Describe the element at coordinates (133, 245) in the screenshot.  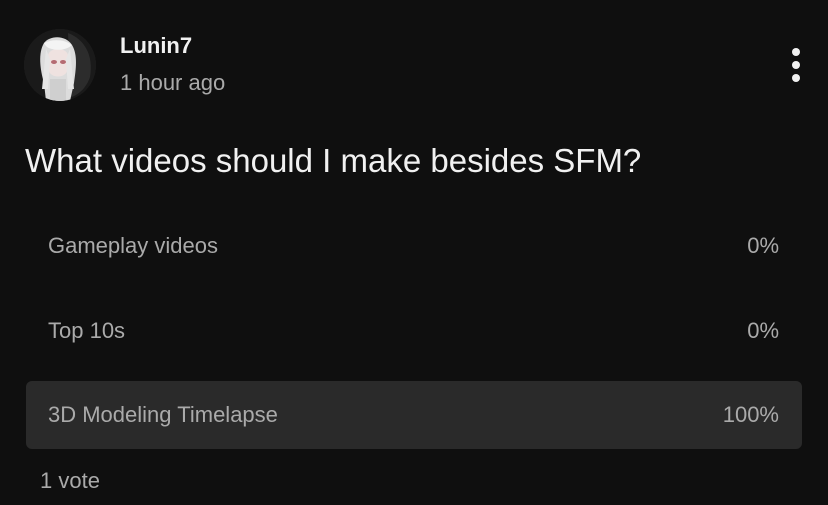
I see `poll-option-label: Gameplay videos` at that location.